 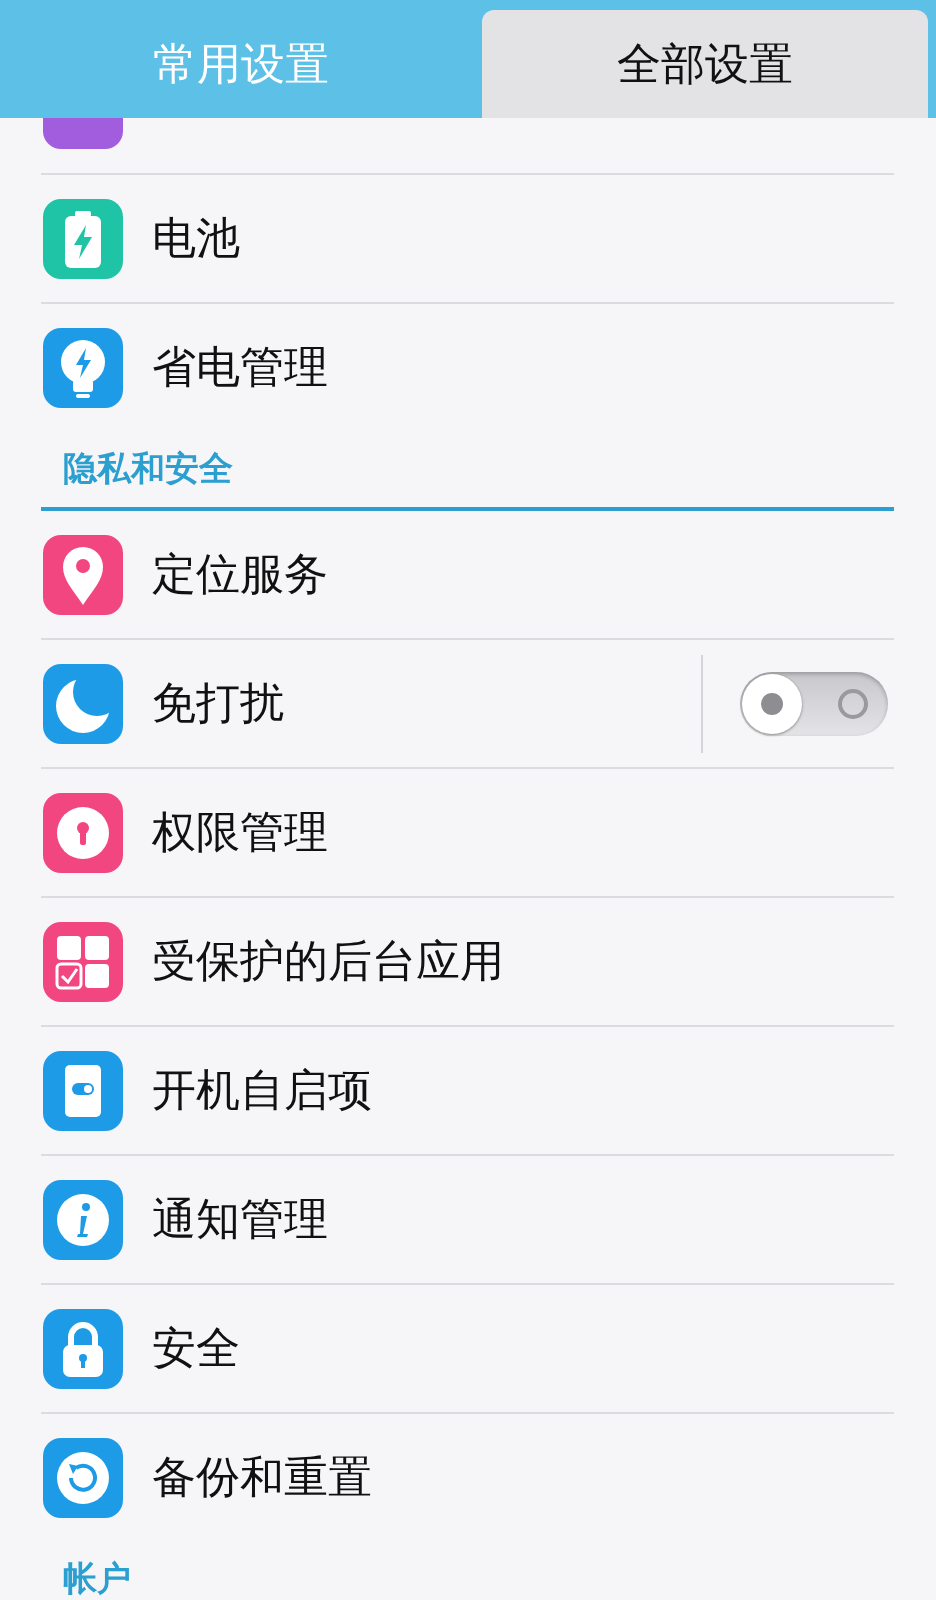 What do you see at coordinates (240, 367) in the screenshot?
I see `setting-label: 省电管理` at bounding box center [240, 367].